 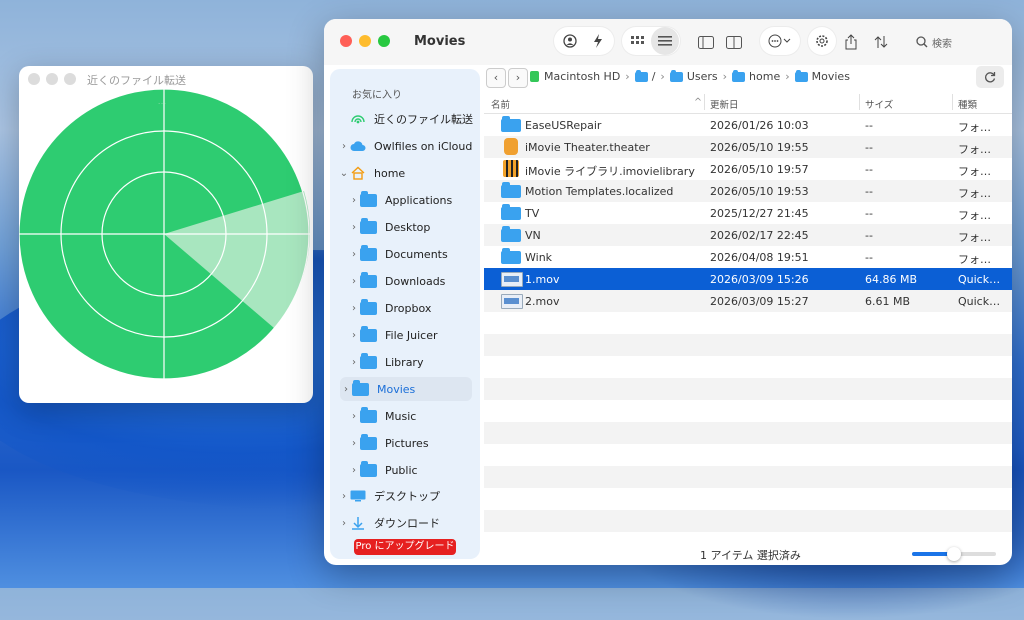 What do you see at coordinates (570, 41) in the screenshot?
I see `person-circle-icon` at bounding box center [570, 41].